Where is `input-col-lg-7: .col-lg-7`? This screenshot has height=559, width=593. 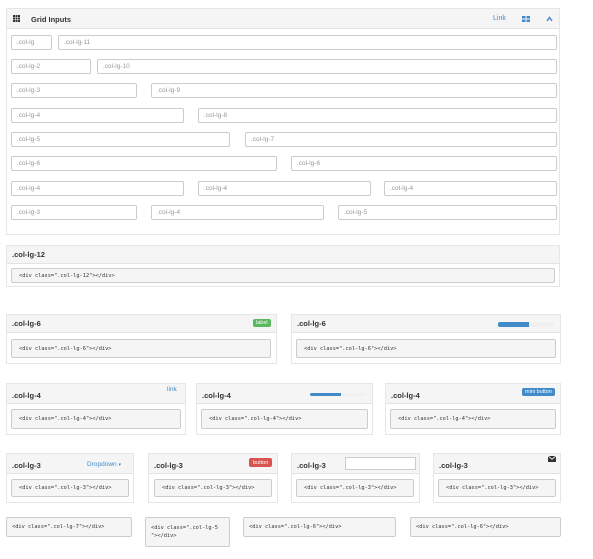
input-col-lg-7: .col-lg-7 is located at coordinates (401, 139).